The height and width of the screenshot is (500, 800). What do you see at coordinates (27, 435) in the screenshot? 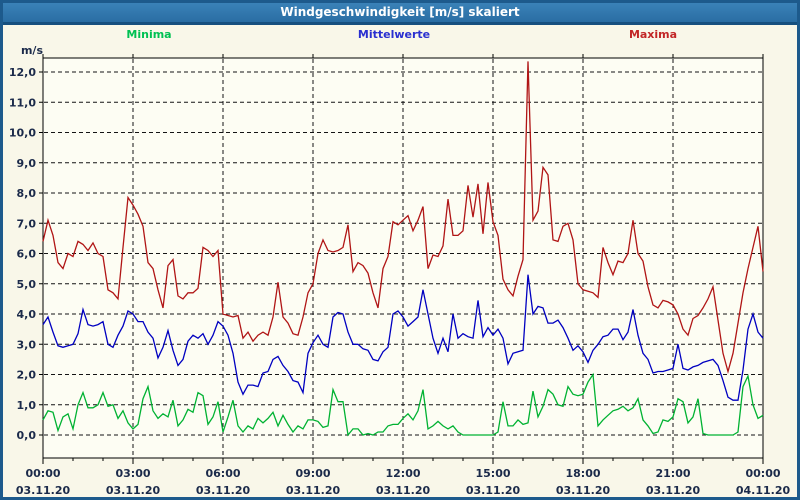
I see `y-tick-label: 0,0` at bounding box center [27, 435].